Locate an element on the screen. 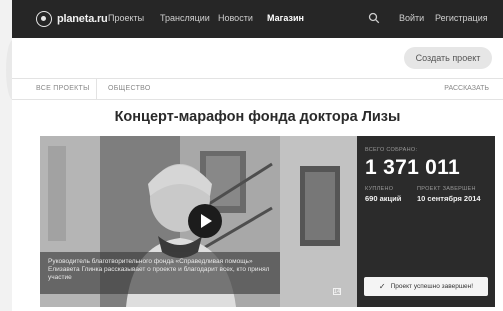 Image resolution: width=503 pixels, height=311 pixels. check-icon: ✓ is located at coordinates (382, 286).